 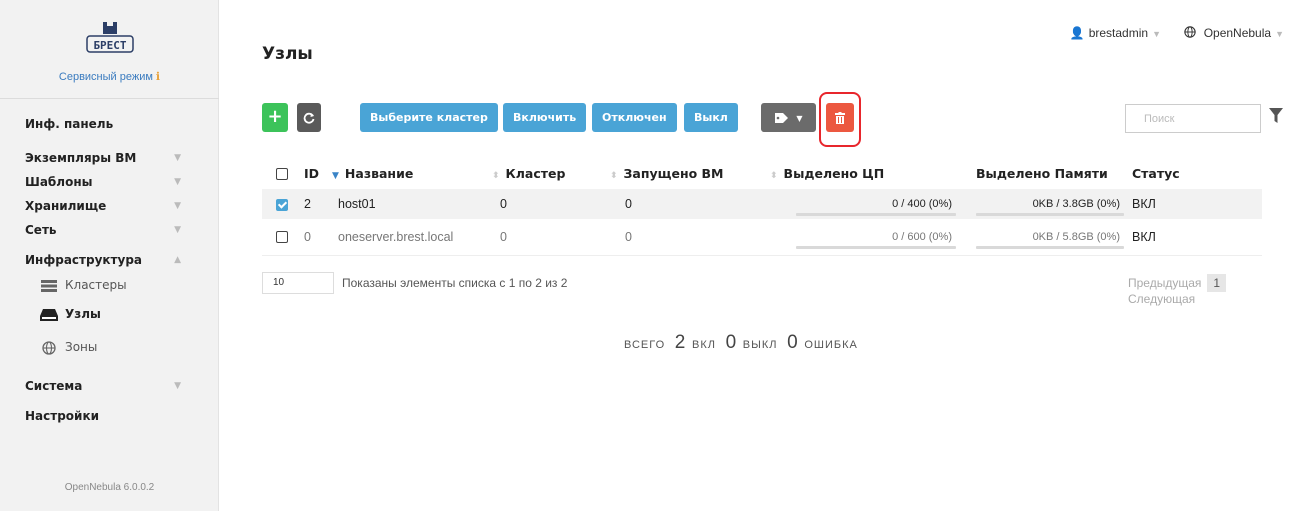 I want to click on zone-menu: OpenNebula ▼, so click(x=1232, y=33).